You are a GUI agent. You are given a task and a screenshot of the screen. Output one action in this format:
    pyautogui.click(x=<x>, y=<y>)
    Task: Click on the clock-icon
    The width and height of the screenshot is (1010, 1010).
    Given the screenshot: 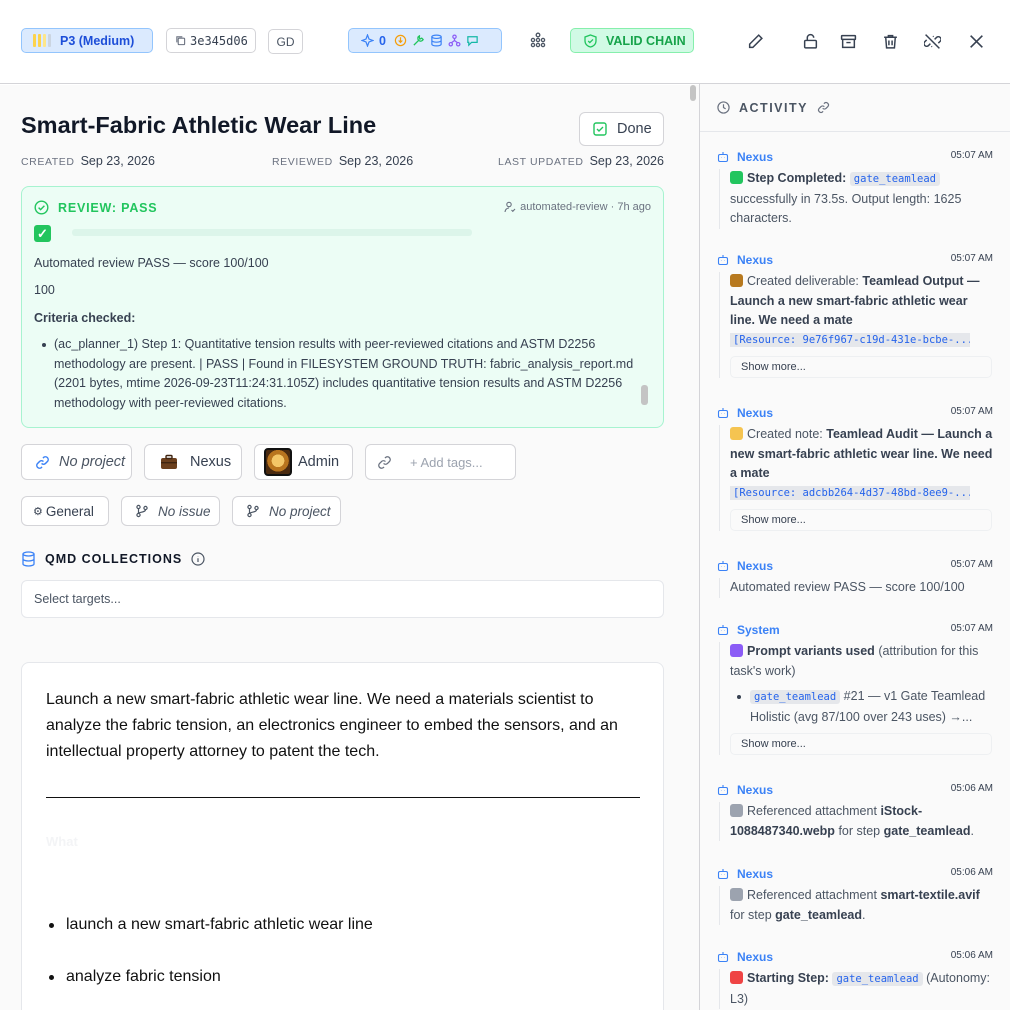 What is the action you would take?
    pyautogui.click(x=728, y=107)
    